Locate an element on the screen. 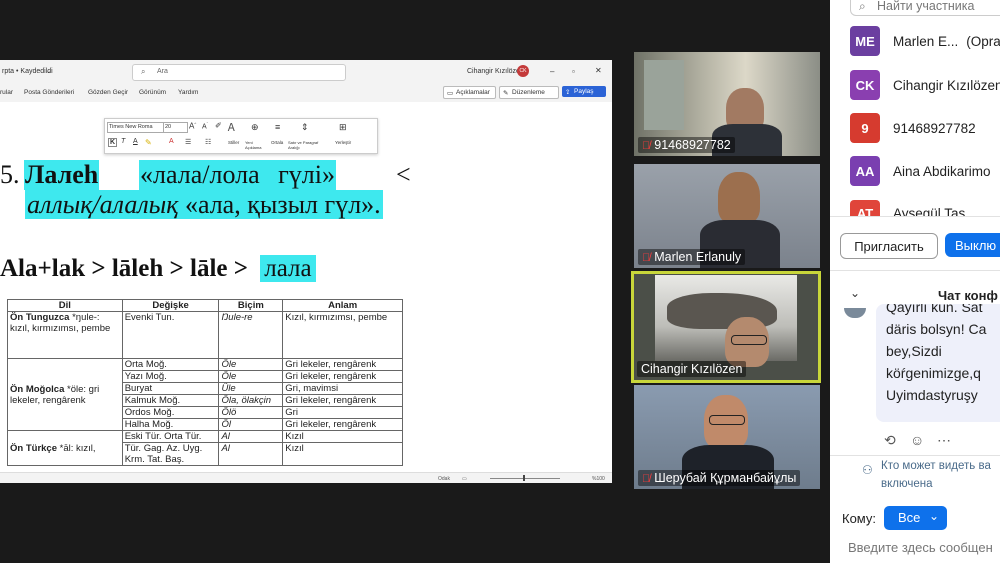  glasses-shape is located at coordinates (749, 340).